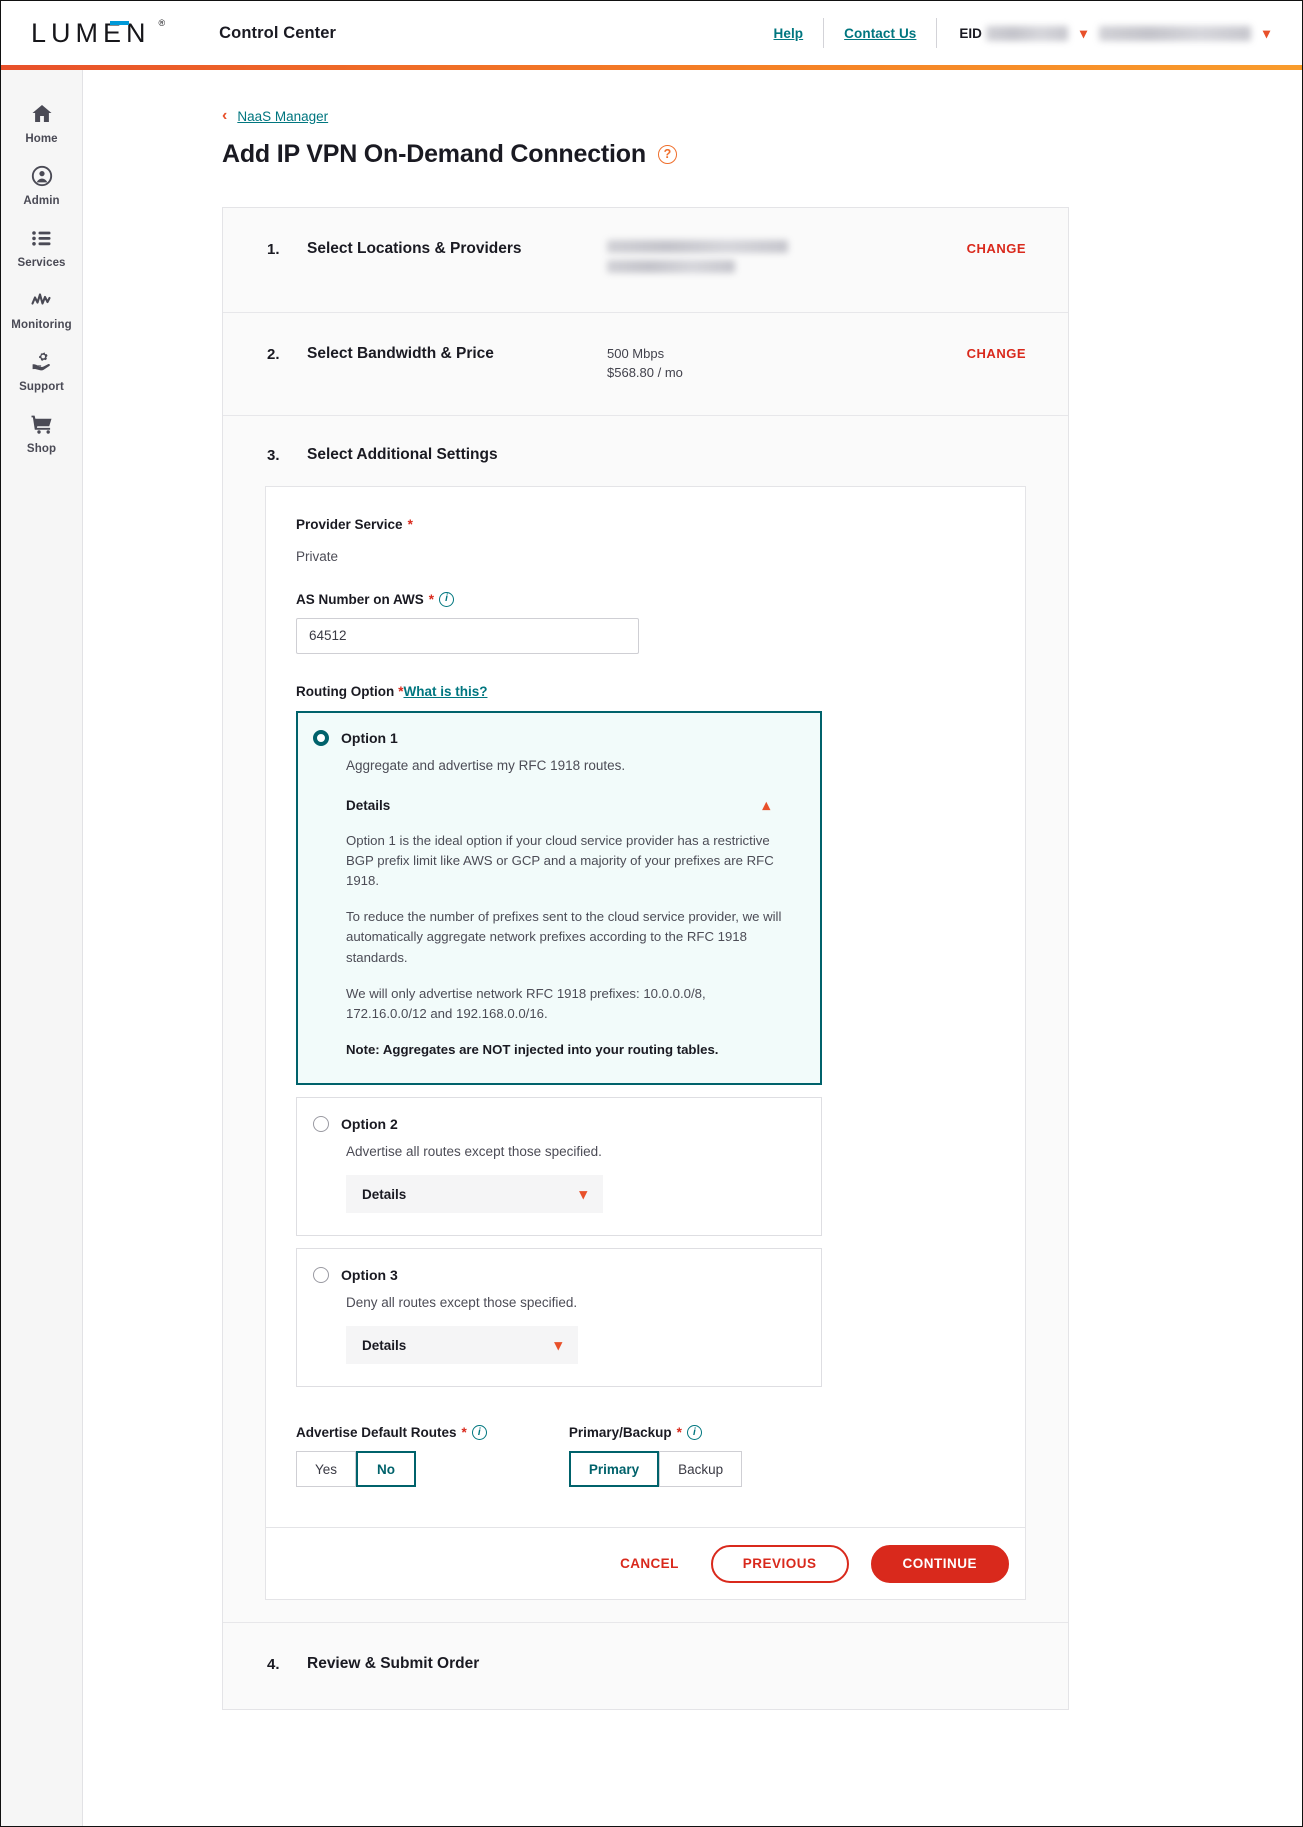  I want to click on page-title-row: Add IP VPN On-Demand Connection ?, so click(762, 154).